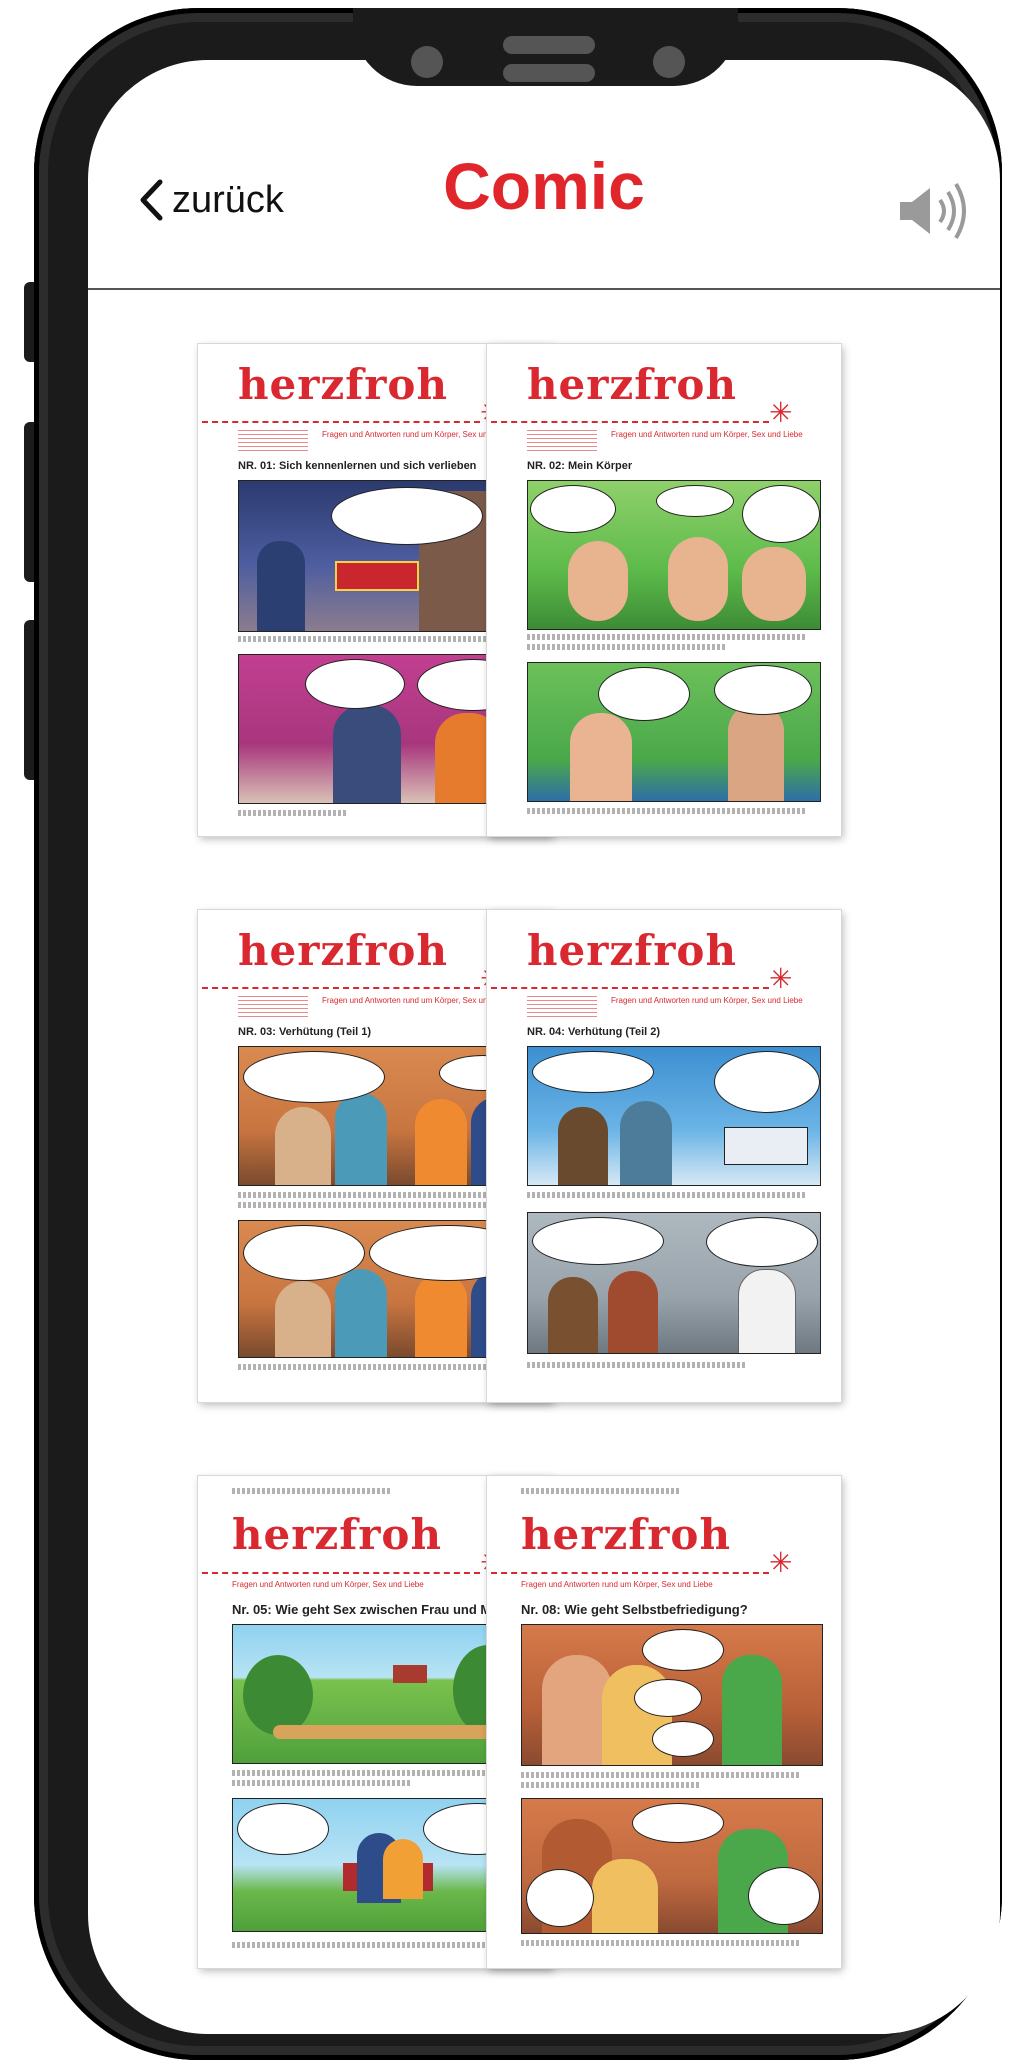  Describe the element at coordinates (580, 466) in the screenshot. I see `comic-issue-title: NR. 02: Mein Körper` at that location.